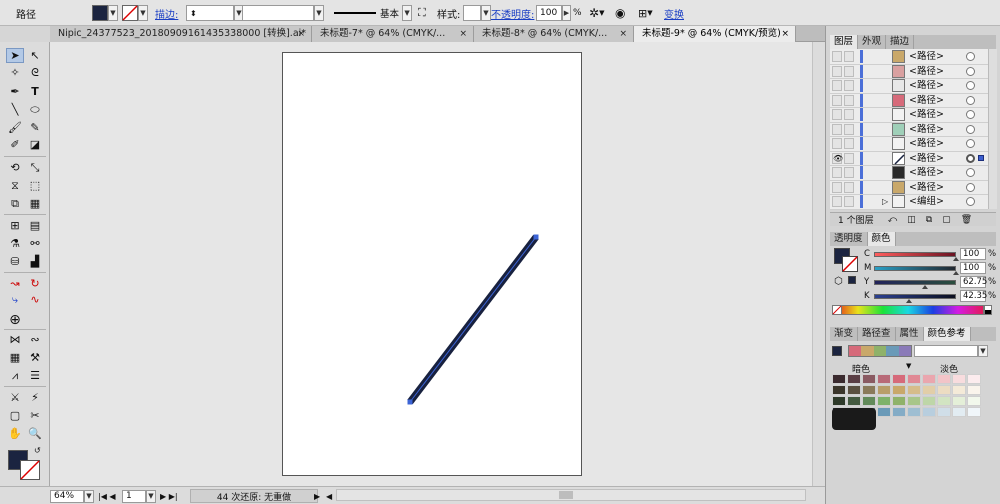 The image size is (1000, 504). Describe the element at coordinates (372, 13) in the screenshot. I see `brush-profile-field: 基本 ▼` at that location.